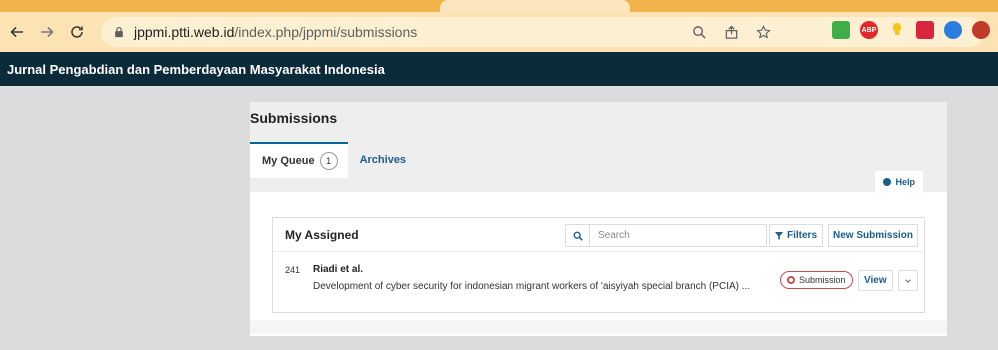 Image resolution: width=998 pixels, height=350 pixels. Describe the element at coordinates (791, 280) in the screenshot. I see `stage-circle-icon` at that location.